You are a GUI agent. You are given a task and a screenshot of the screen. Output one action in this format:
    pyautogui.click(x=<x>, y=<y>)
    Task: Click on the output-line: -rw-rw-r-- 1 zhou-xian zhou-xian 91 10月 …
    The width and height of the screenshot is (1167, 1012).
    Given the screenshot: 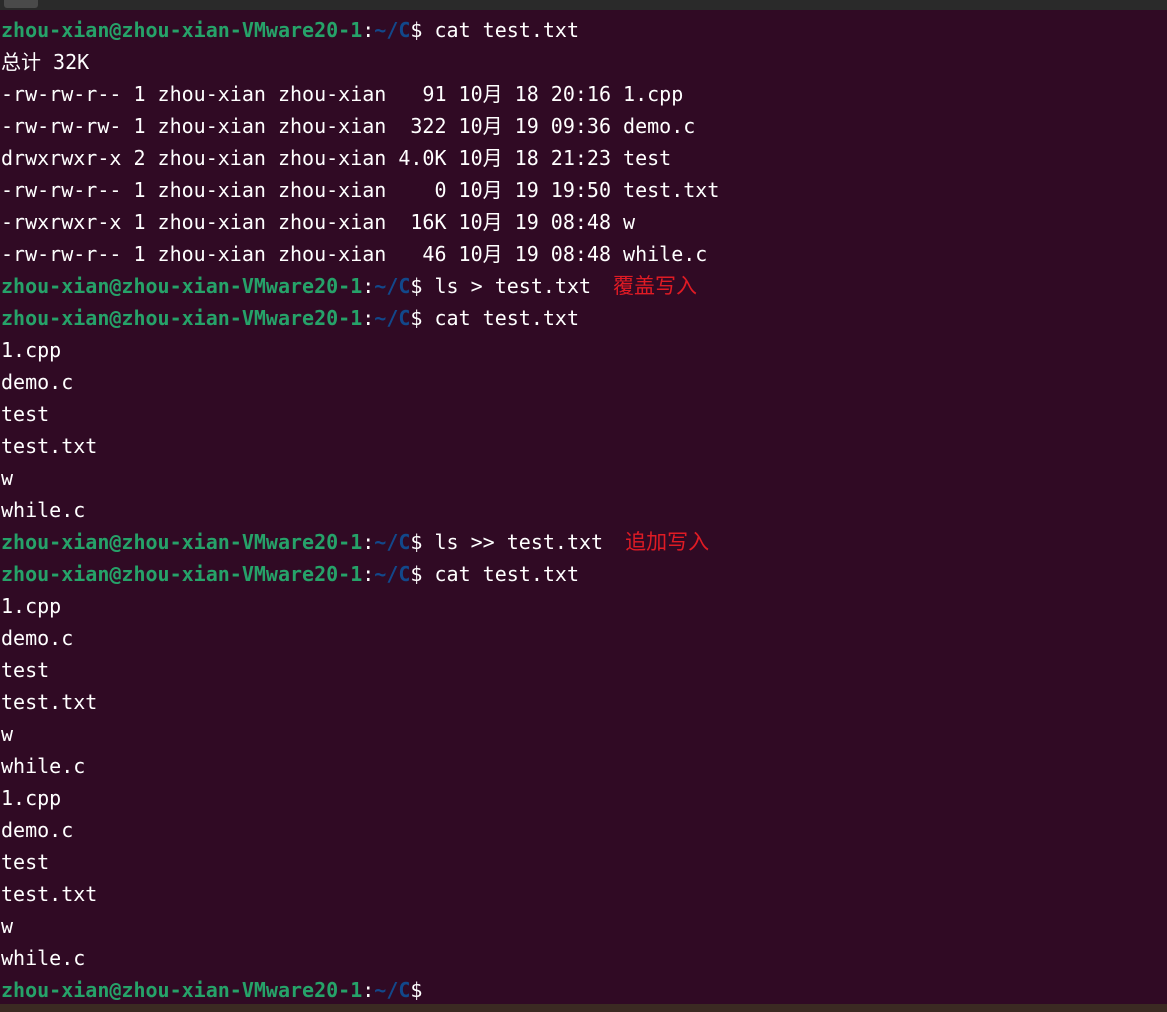 What is the action you would take?
    pyautogui.click(x=342, y=94)
    